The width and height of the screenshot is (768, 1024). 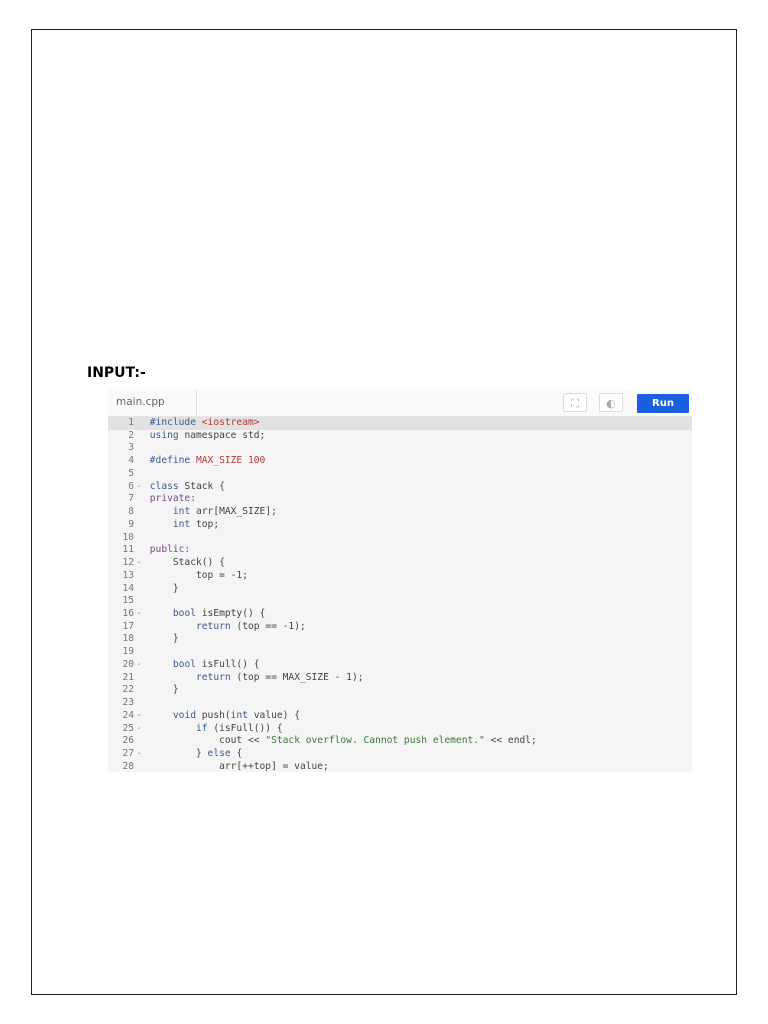 What do you see at coordinates (239, 754) in the screenshot?
I see `code-token: {` at bounding box center [239, 754].